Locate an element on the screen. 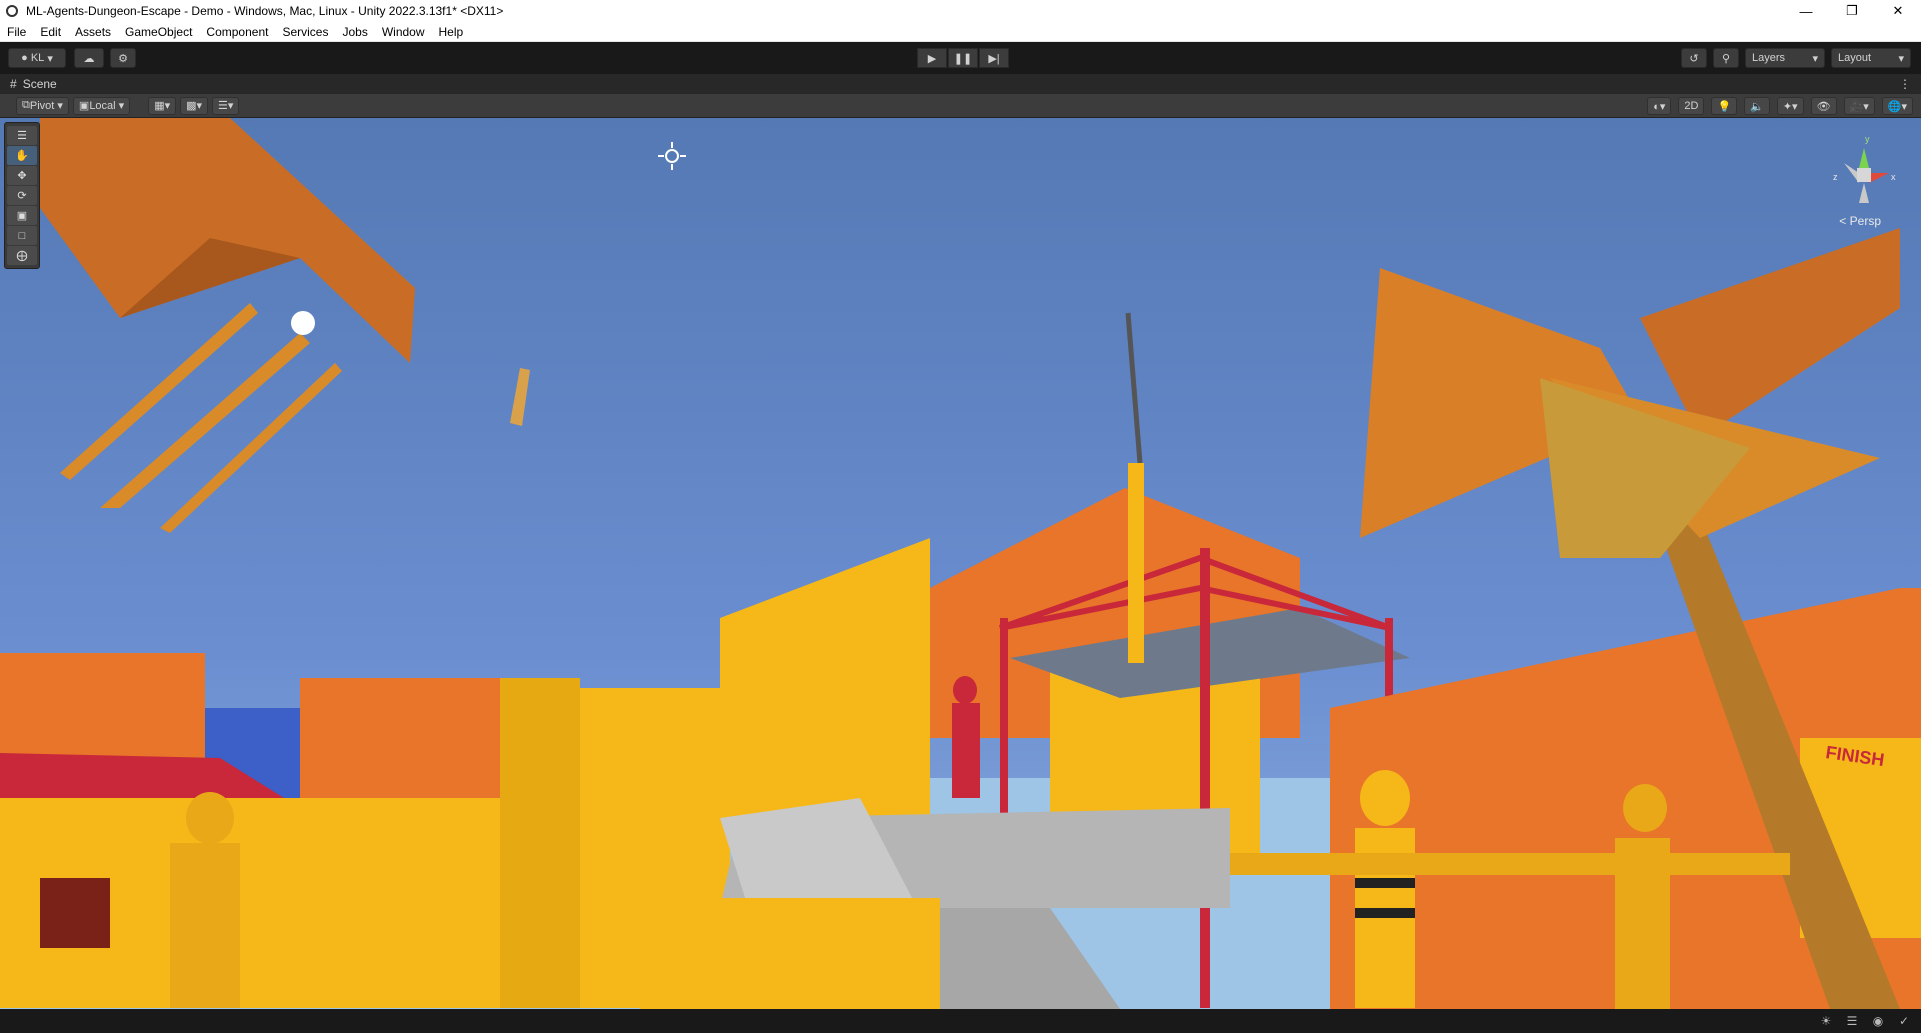 The image size is (1921, 1033). hand-tool-button: ✋ is located at coordinates (22, 155).